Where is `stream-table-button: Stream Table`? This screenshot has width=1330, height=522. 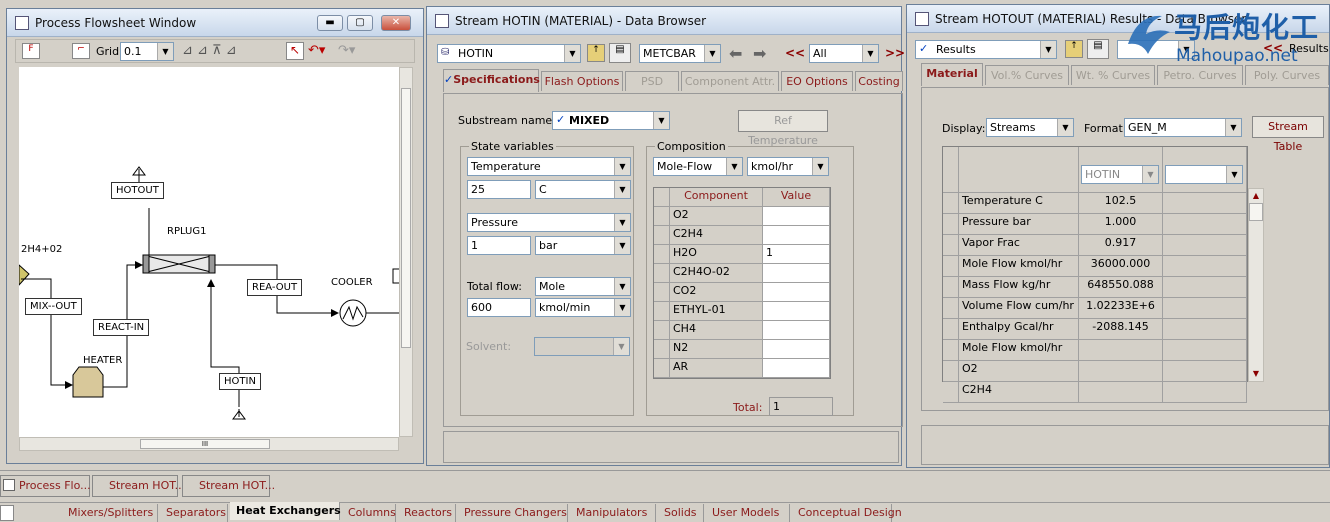 stream-table-button: Stream Table is located at coordinates (1288, 134).